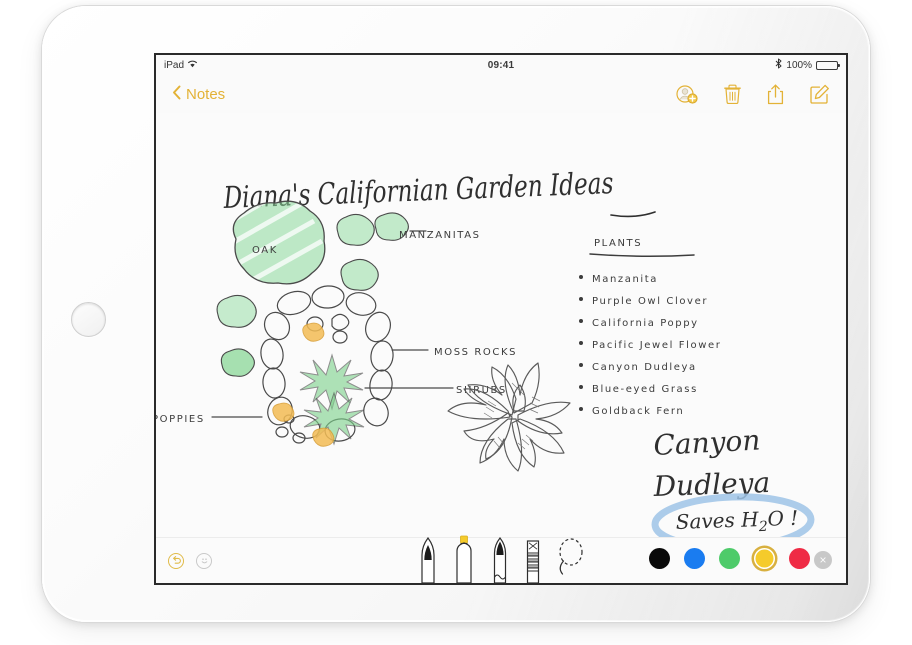  What do you see at coordinates (753, 94) in the screenshot?
I see `navbar-actions` at bounding box center [753, 94].